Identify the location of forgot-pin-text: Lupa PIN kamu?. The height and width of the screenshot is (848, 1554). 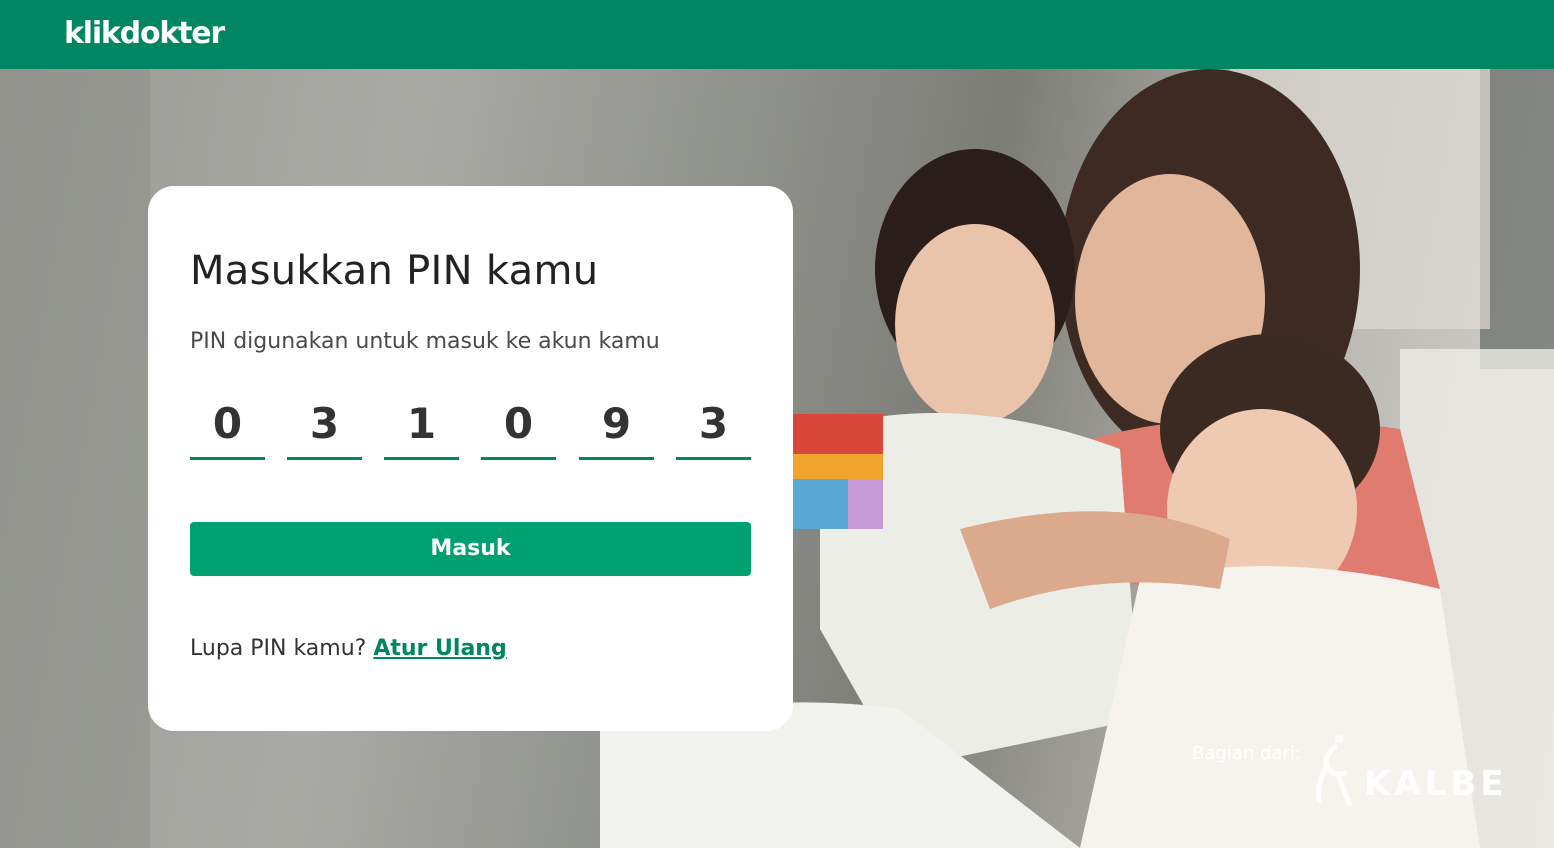
(278, 648).